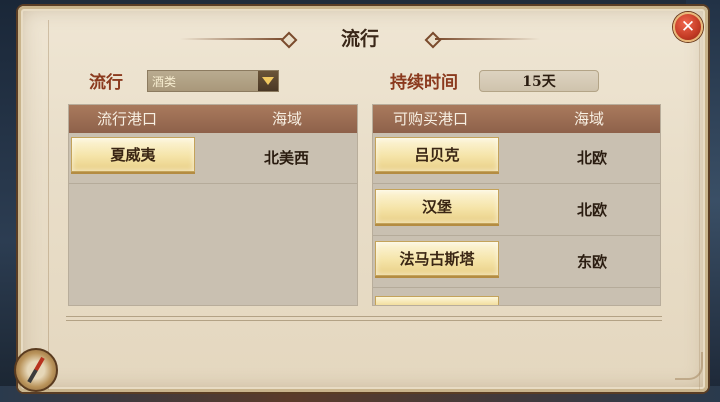 The image size is (720, 402). What do you see at coordinates (360, 39) in the screenshot?
I see `title-bar: 流行` at bounding box center [360, 39].